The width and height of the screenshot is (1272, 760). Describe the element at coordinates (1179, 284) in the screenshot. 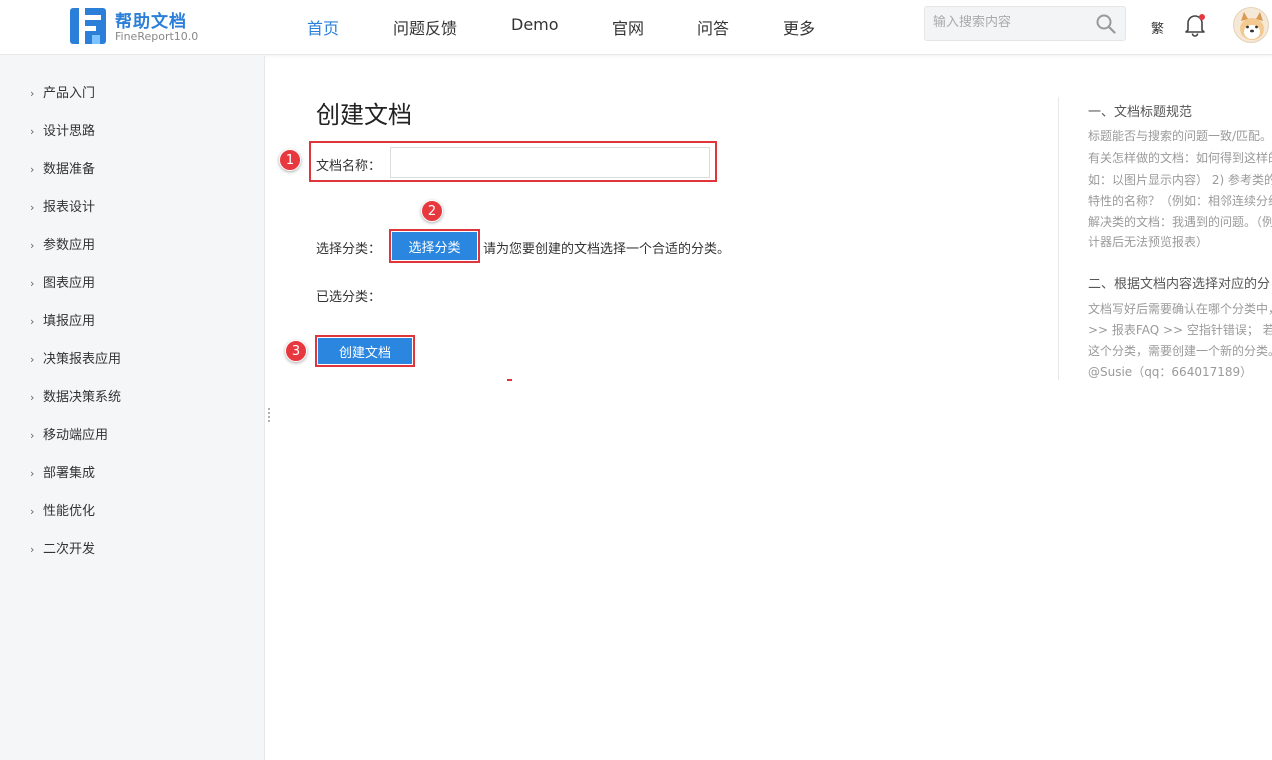

I see `guide-section2-title: 二、根据文档内容选择对应的分` at that location.